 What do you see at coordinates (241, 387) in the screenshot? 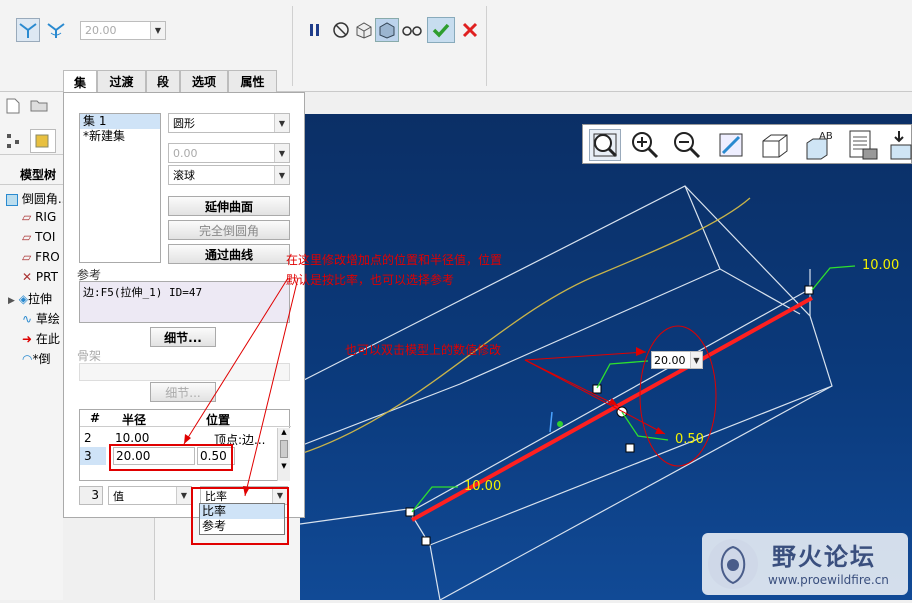
I see `annotation-arrows` at bounding box center [241, 387].